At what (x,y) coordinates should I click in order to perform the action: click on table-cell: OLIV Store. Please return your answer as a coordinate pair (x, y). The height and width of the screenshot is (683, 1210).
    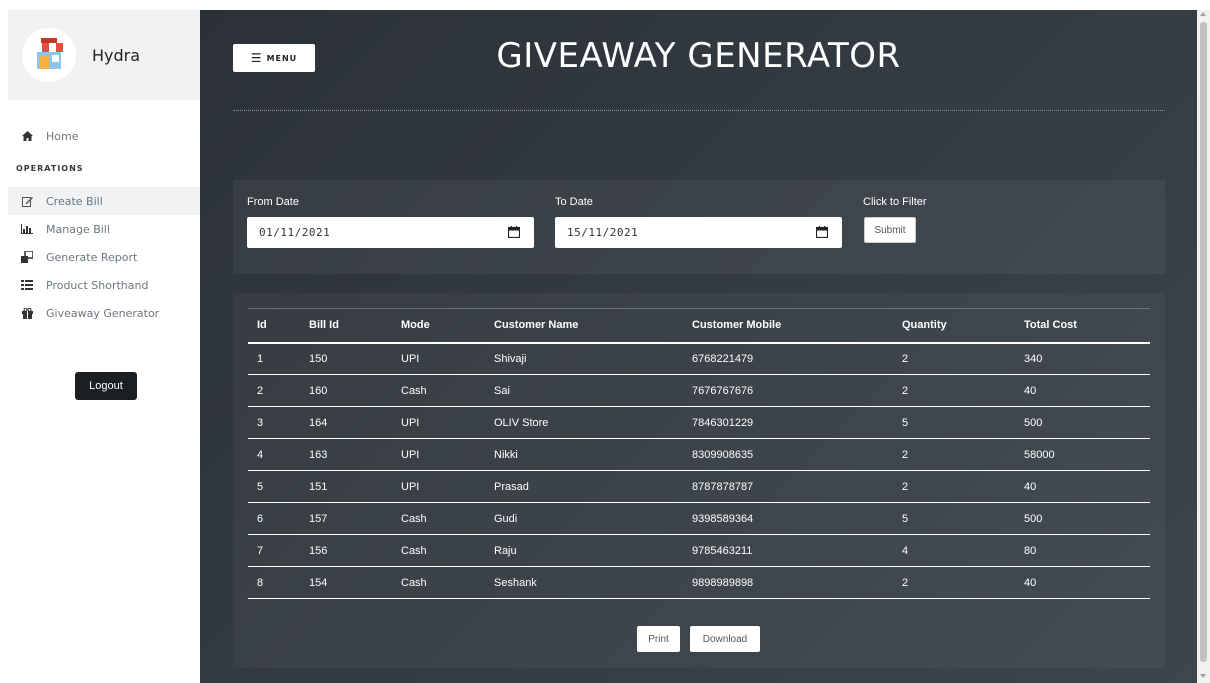
    Looking at the image, I should click on (584, 422).